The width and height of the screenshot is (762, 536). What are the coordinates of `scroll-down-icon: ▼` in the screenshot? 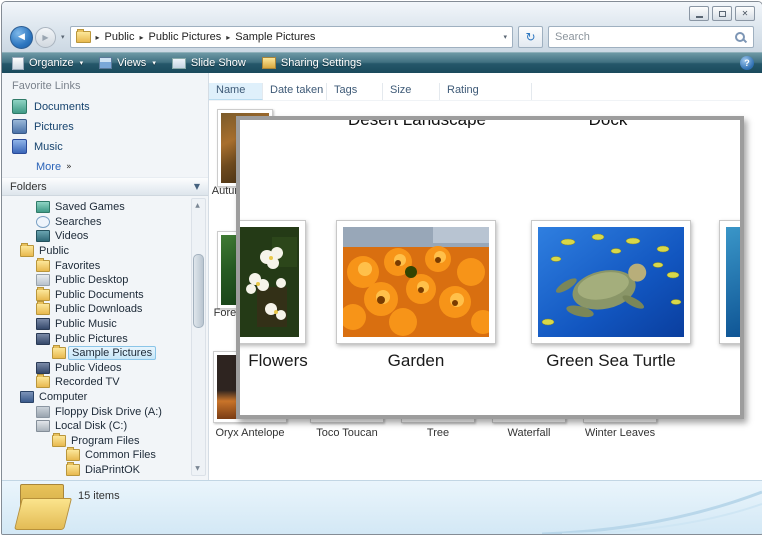 It's located at (197, 468).